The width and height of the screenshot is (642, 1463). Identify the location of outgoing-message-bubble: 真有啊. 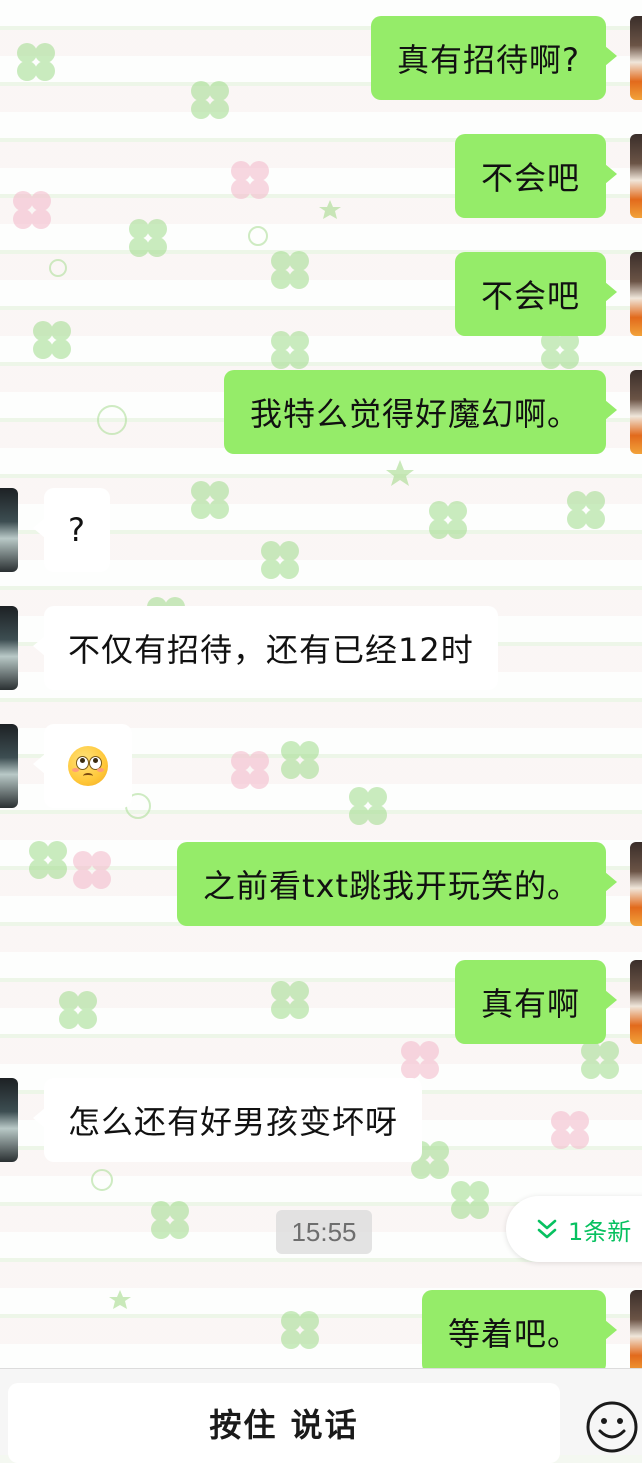
(536, 1002).